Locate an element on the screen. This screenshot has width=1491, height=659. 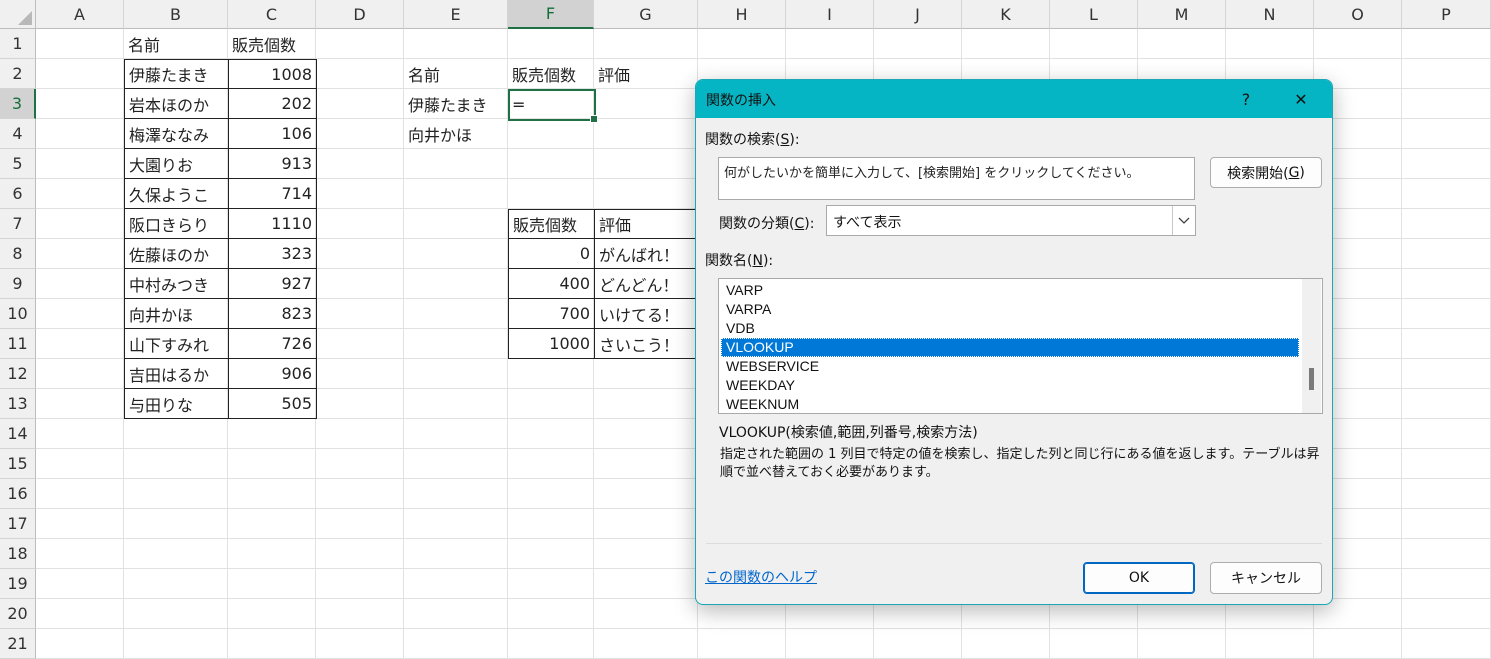
table1-count-cell: 202 is located at coordinates (272, 104).